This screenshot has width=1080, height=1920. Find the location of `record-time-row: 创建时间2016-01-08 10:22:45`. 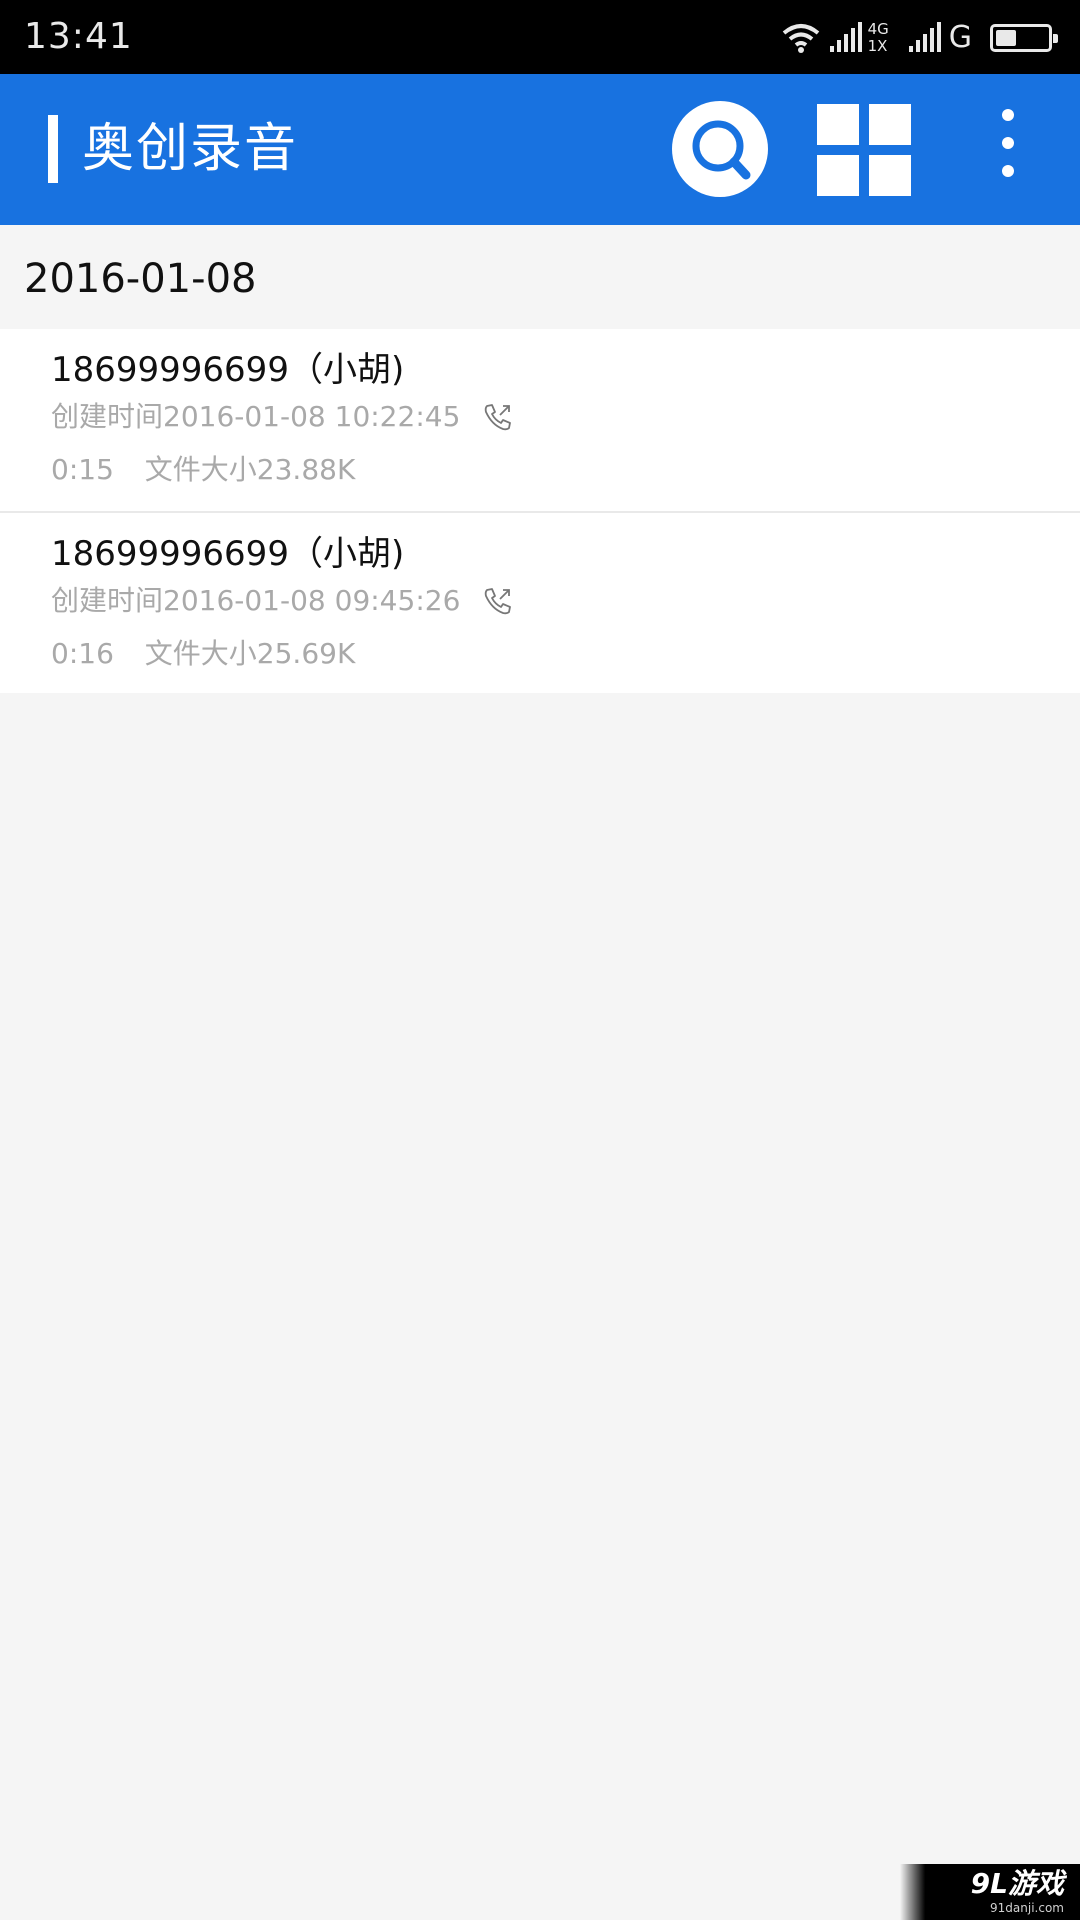

record-time-row: 创建时间2016-01-08 10:22:45 is located at coordinates (282, 417).